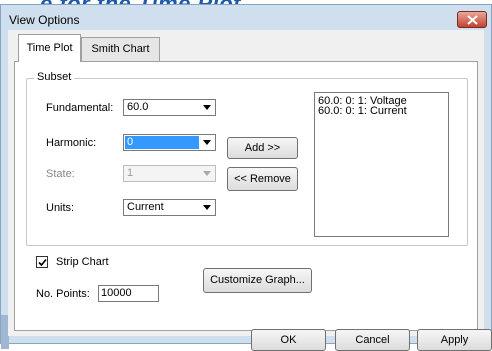 This screenshot has height=351, width=492. Describe the element at coordinates (169, 107) in the screenshot. I see `fundamental-dropdown: 60.0` at that location.